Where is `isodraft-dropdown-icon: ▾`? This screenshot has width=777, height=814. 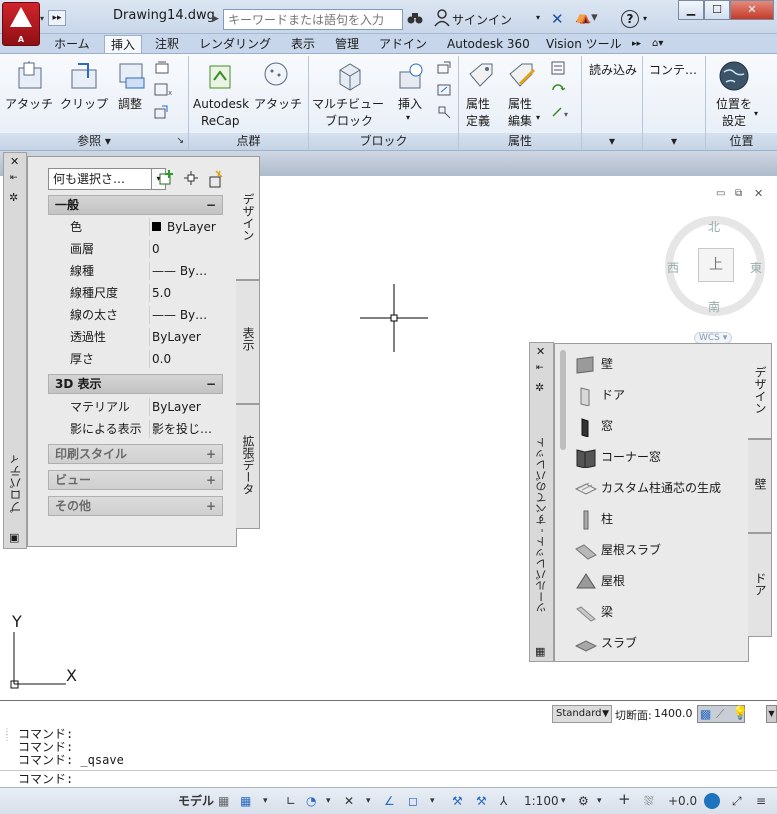
isodraft-dropdown-icon: ▾ is located at coordinates (368, 801).